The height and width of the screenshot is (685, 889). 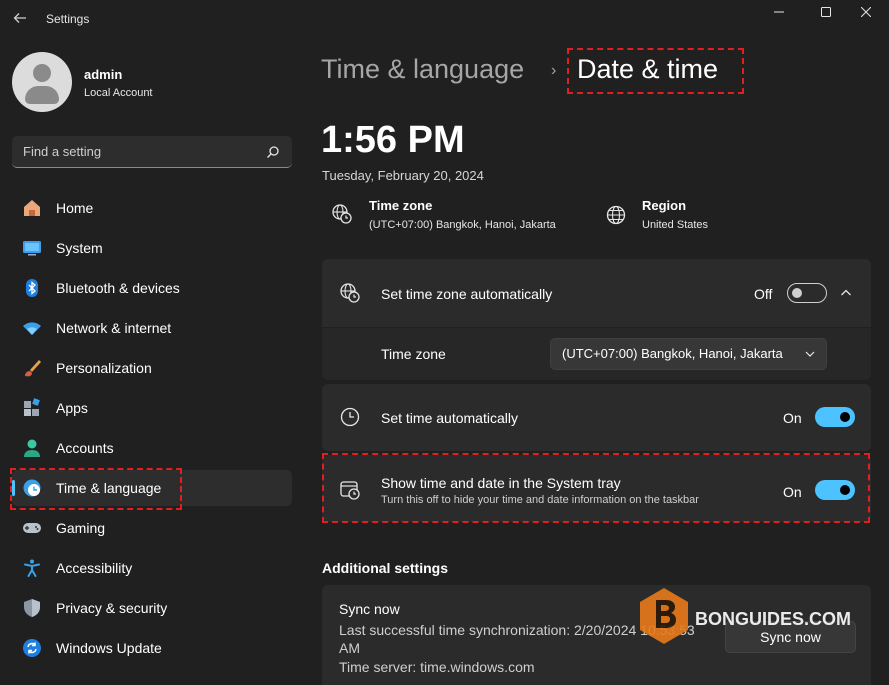 I want to click on timezone-info-title: Time zone, so click(x=401, y=205).